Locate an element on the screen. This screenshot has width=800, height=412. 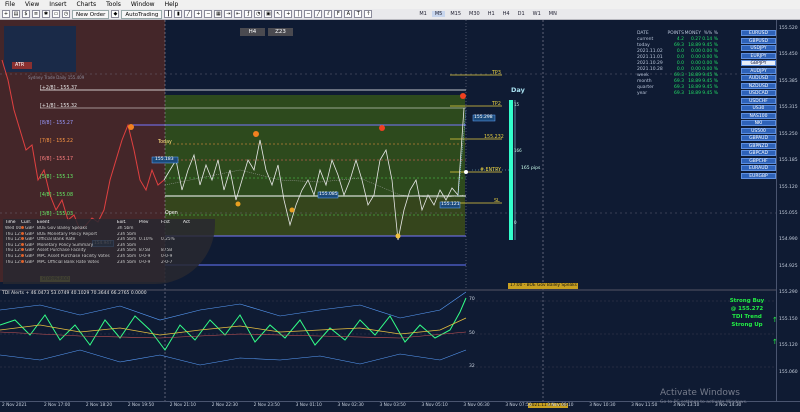
tile-windows-icon: ▦ is located at coordinates (218, 14).